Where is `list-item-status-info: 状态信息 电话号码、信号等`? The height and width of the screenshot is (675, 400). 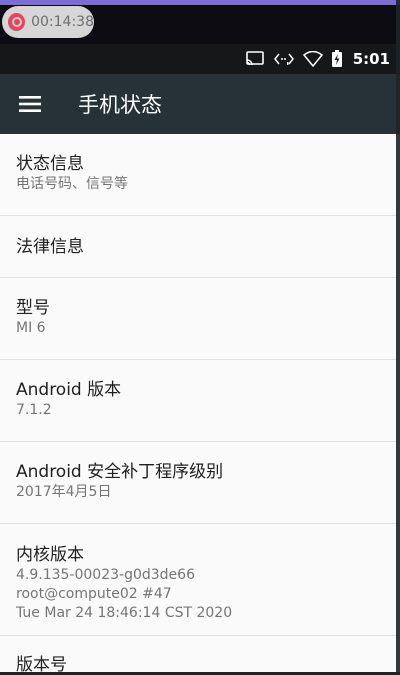
list-item-status-info: 状态信息 电话号码、信号等 is located at coordinates (200, 175).